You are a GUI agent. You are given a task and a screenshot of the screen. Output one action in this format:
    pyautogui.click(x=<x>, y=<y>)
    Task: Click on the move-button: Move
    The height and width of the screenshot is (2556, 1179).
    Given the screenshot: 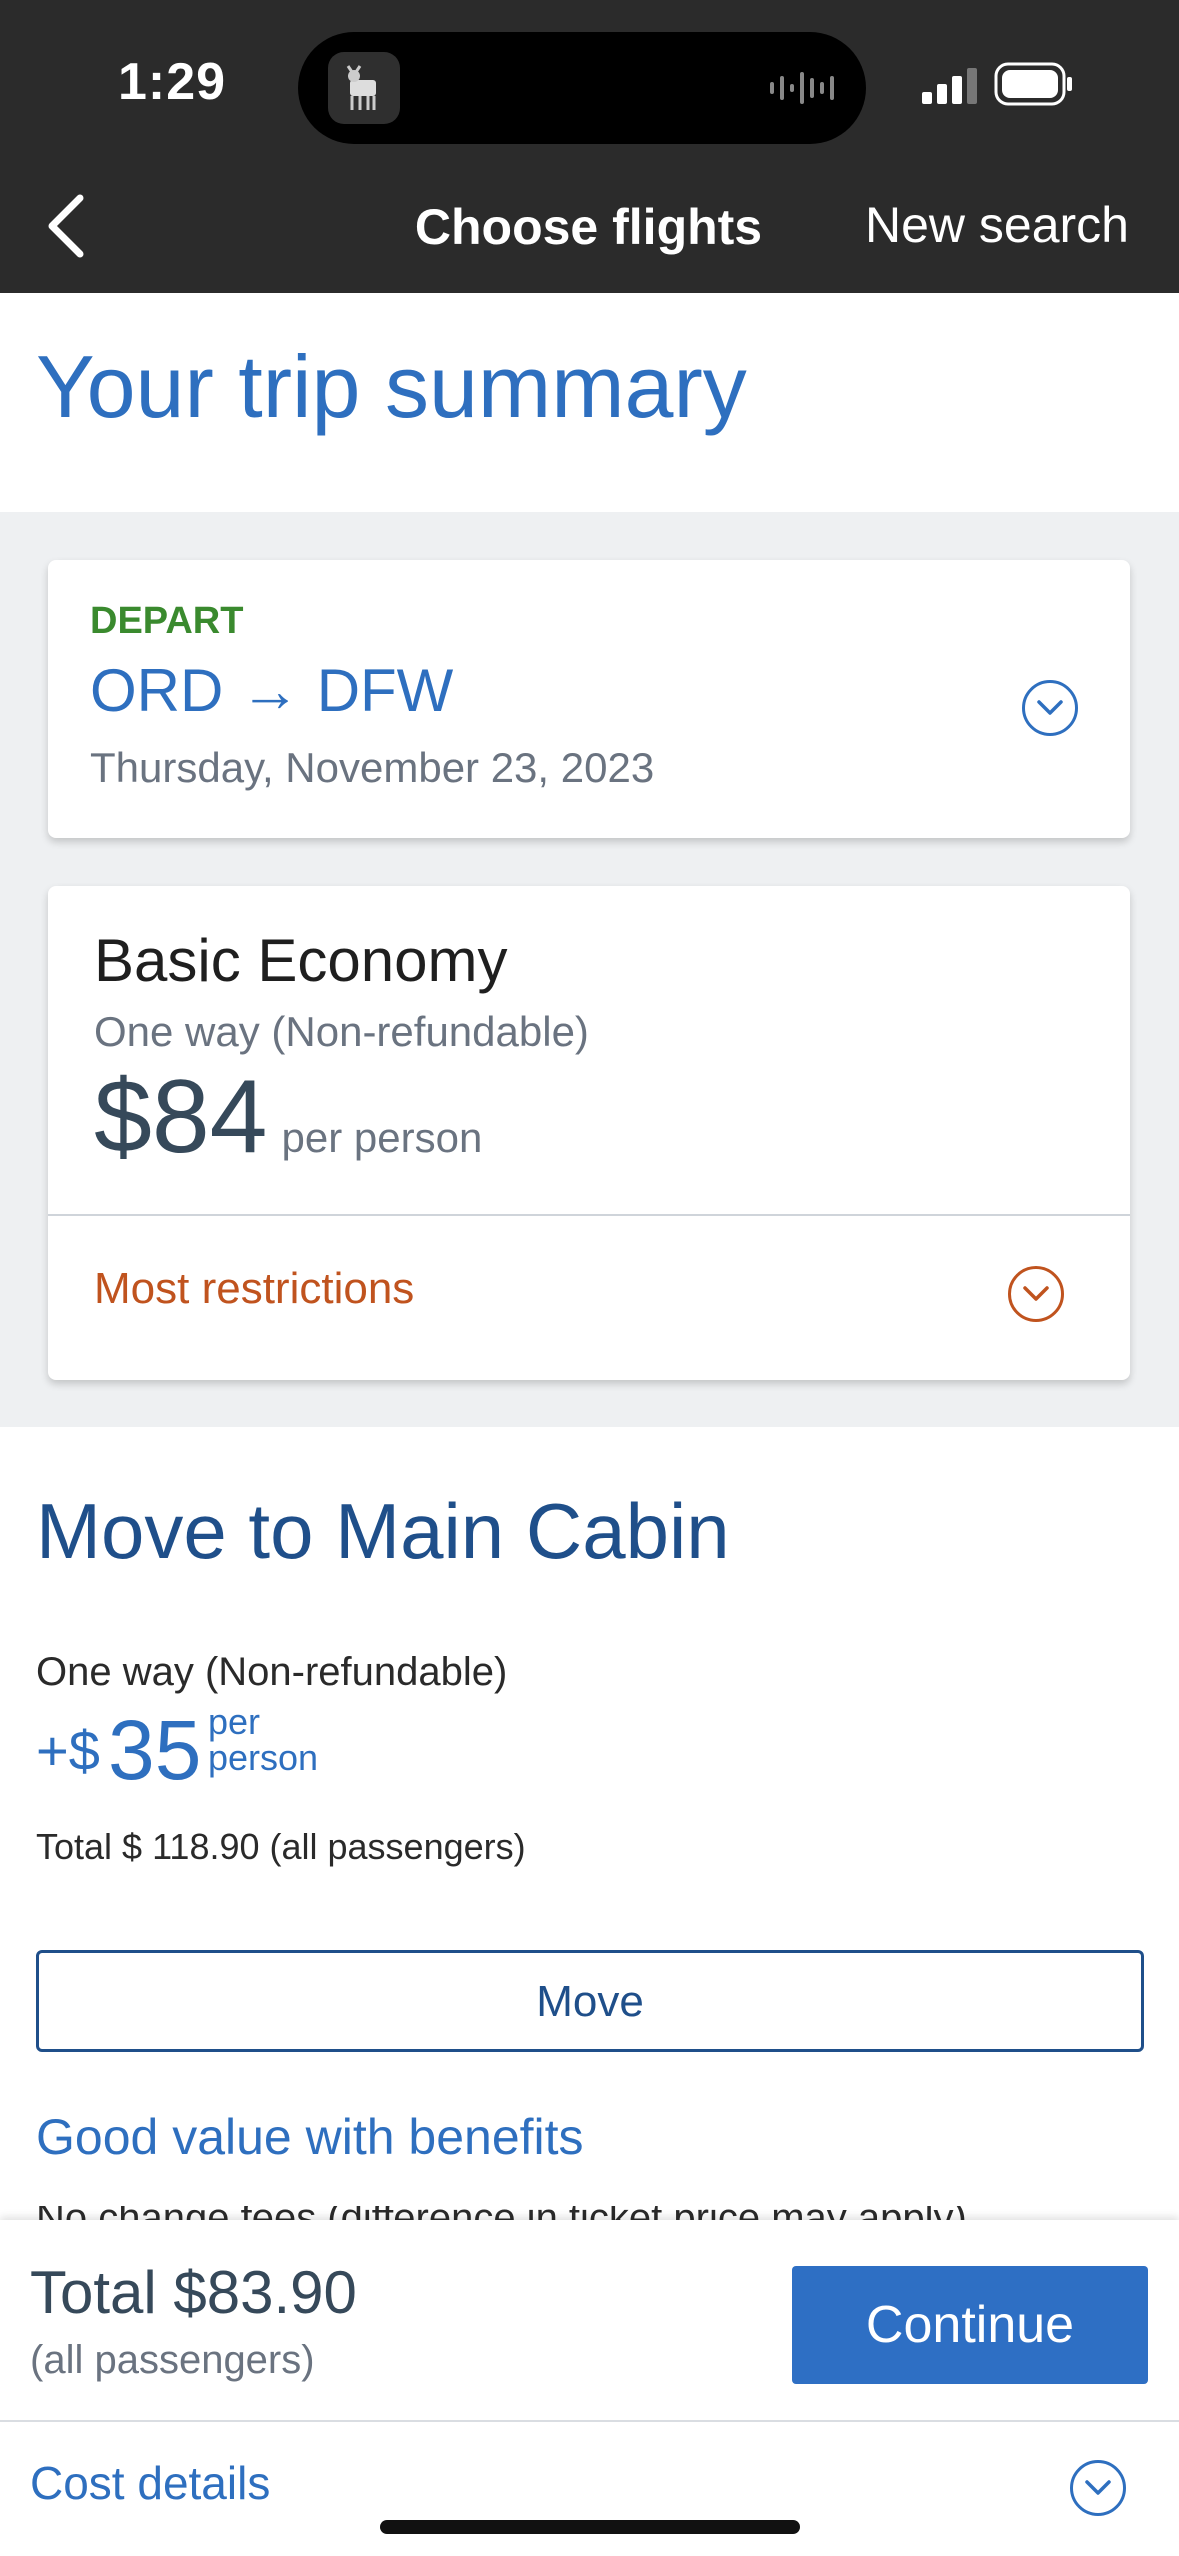 What is the action you would take?
    pyautogui.click(x=590, y=2001)
    